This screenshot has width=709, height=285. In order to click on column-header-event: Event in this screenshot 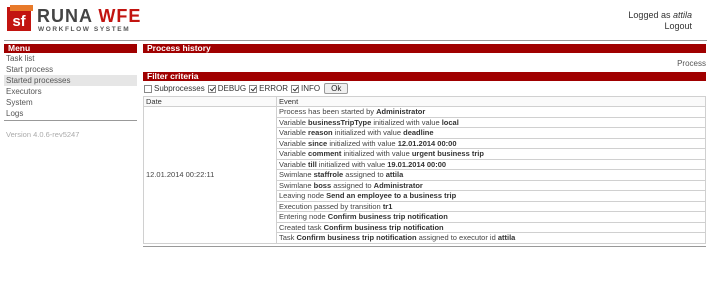, I will do `click(491, 101)`.